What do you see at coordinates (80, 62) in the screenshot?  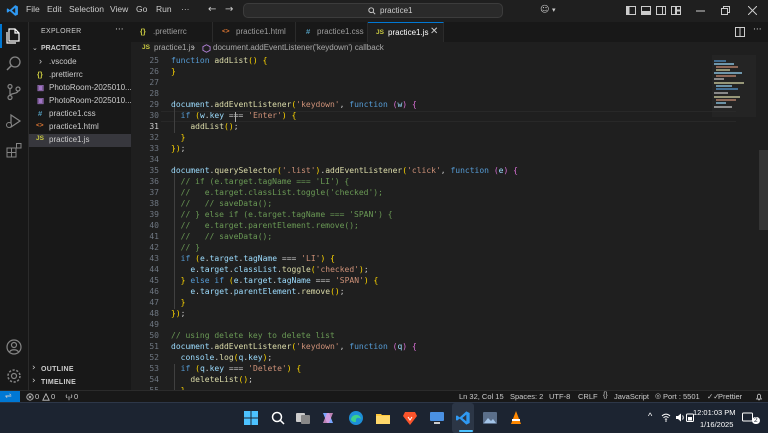 I see `tree-item-vscode: › .vscode` at bounding box center [80, 62].